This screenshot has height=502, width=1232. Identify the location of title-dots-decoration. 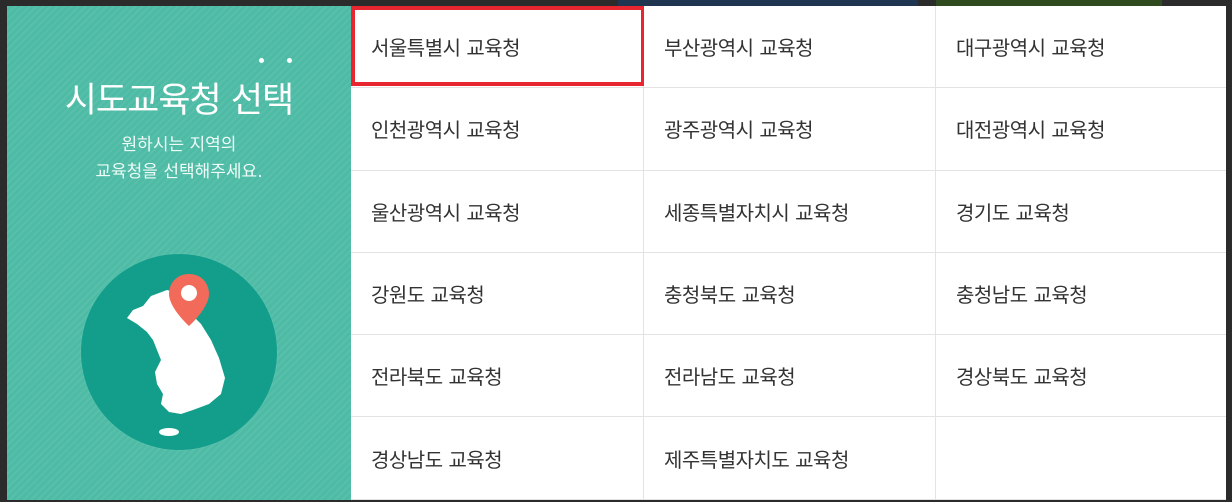
(275, 62).